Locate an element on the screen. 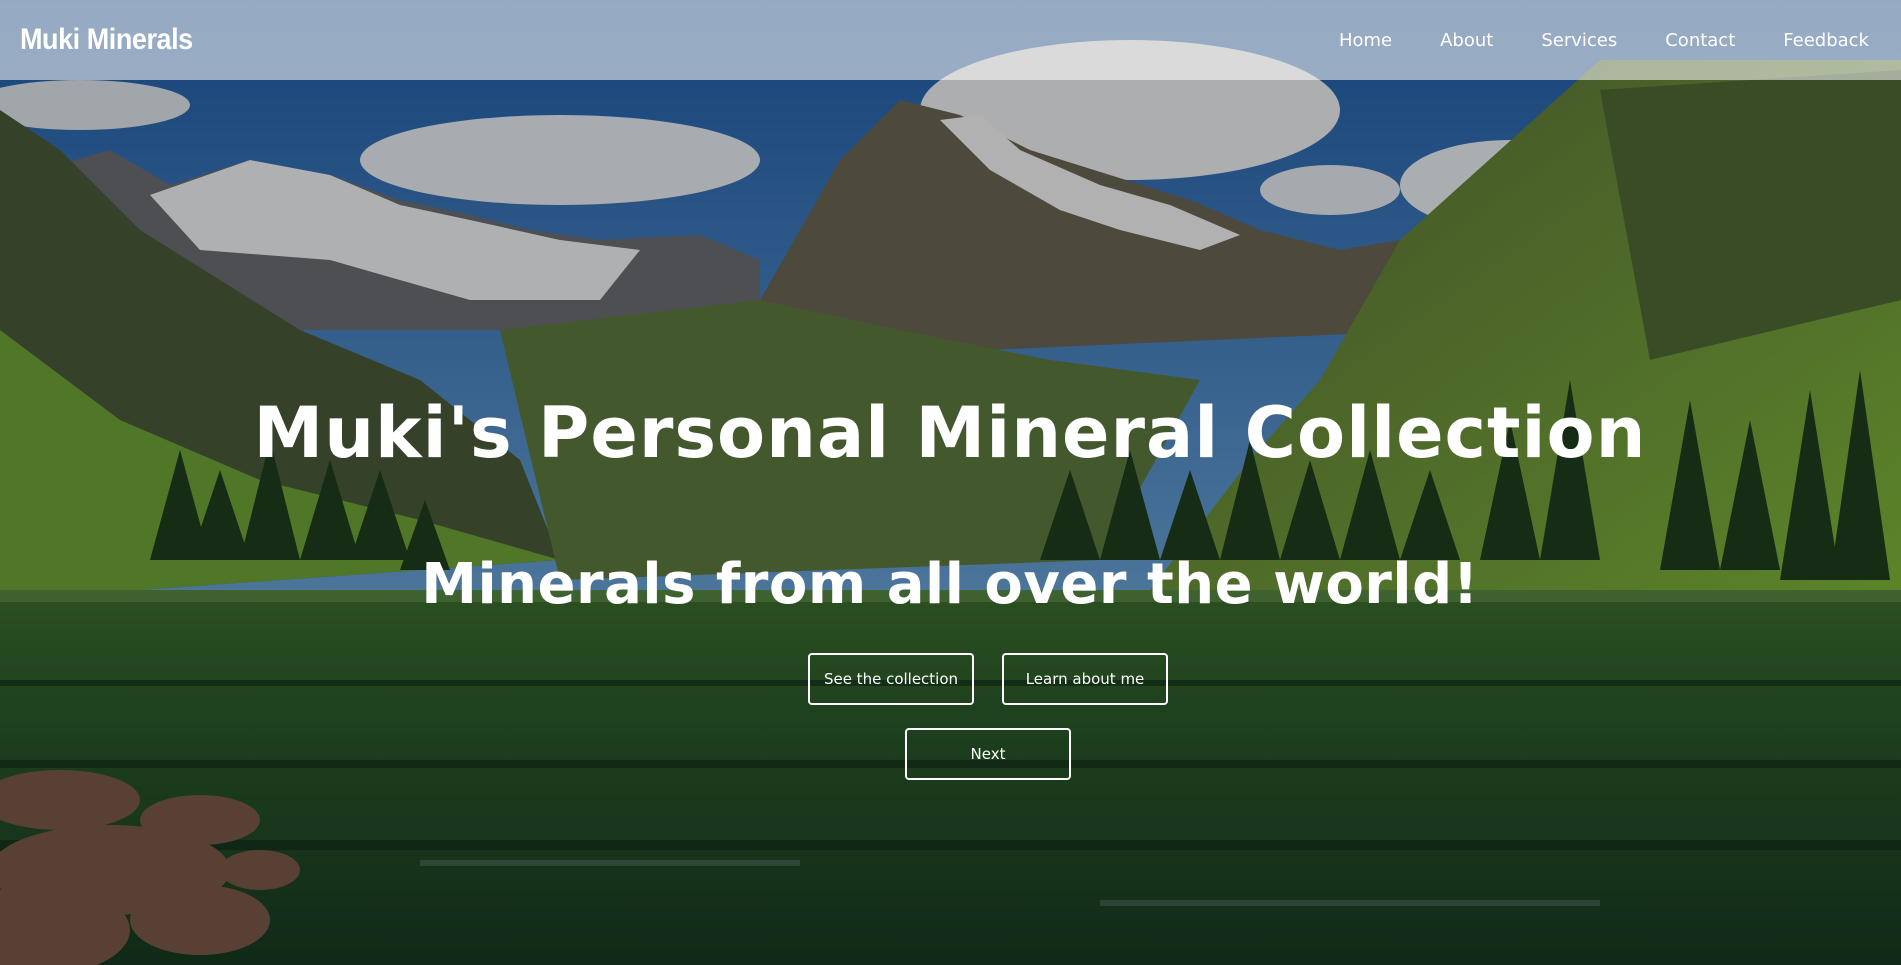  nav-link-services: Services is located at coordinates (1579, 40).